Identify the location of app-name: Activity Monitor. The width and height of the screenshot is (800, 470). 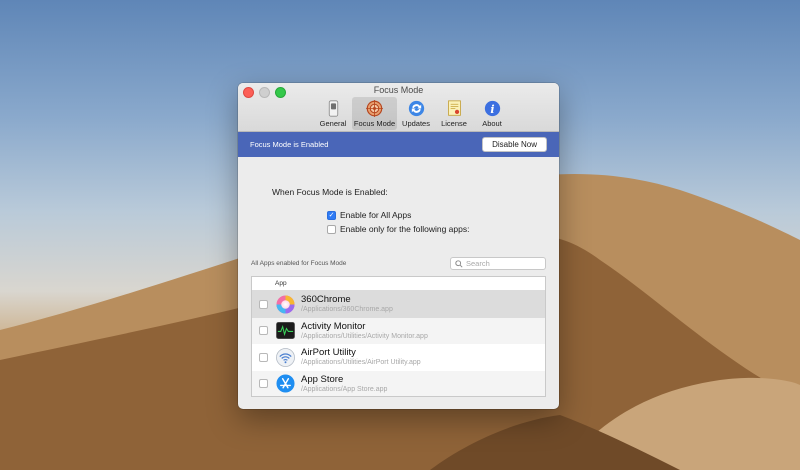
(333, 326).